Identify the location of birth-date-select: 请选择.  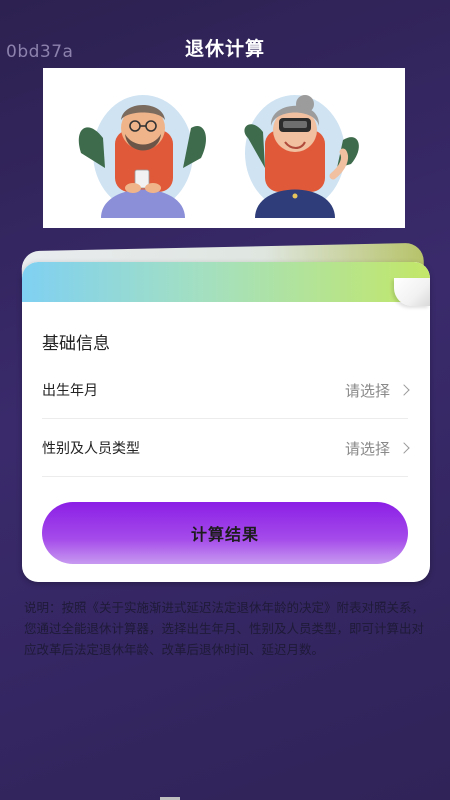
(377, 390).